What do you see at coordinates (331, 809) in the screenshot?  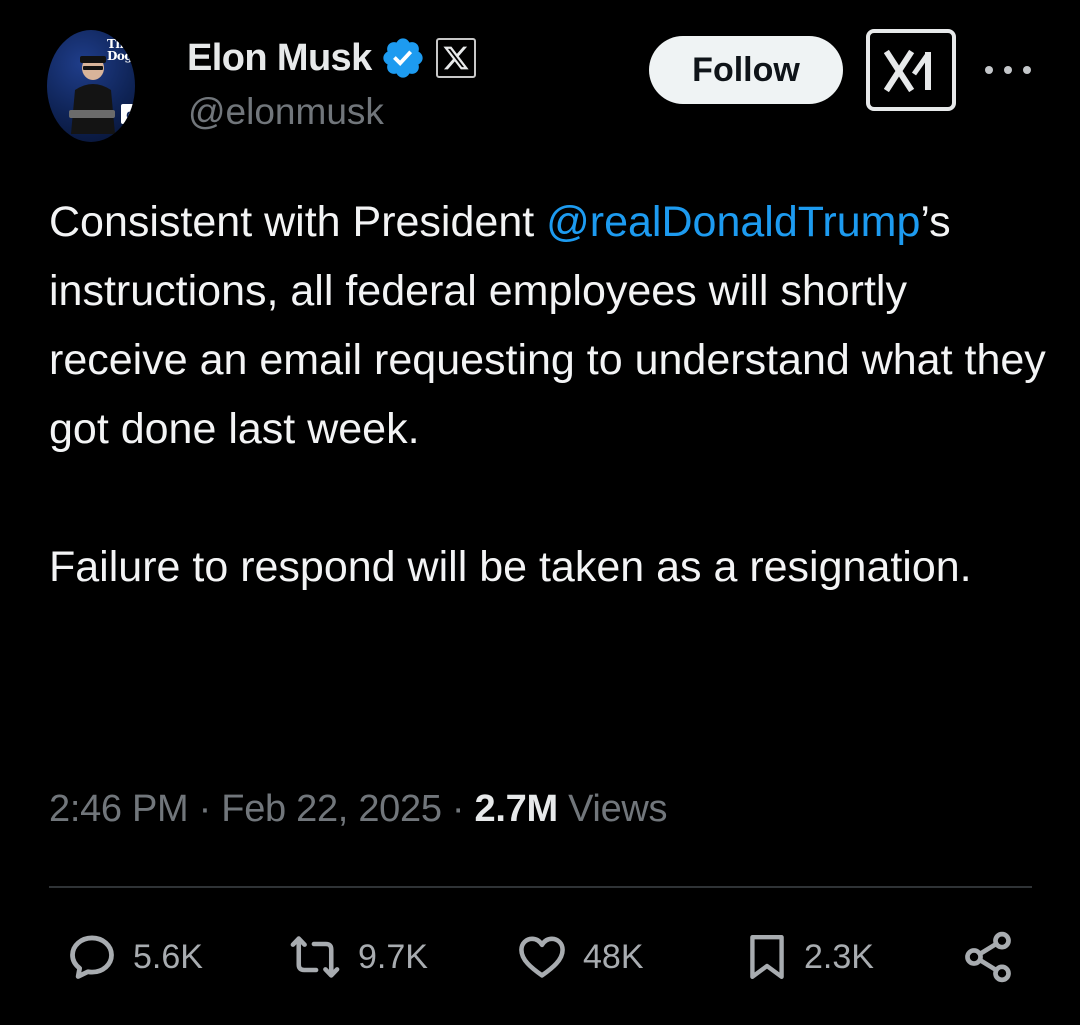 I see `tweet-date: Feb 22, 2025` at bounding box center [331, 809].